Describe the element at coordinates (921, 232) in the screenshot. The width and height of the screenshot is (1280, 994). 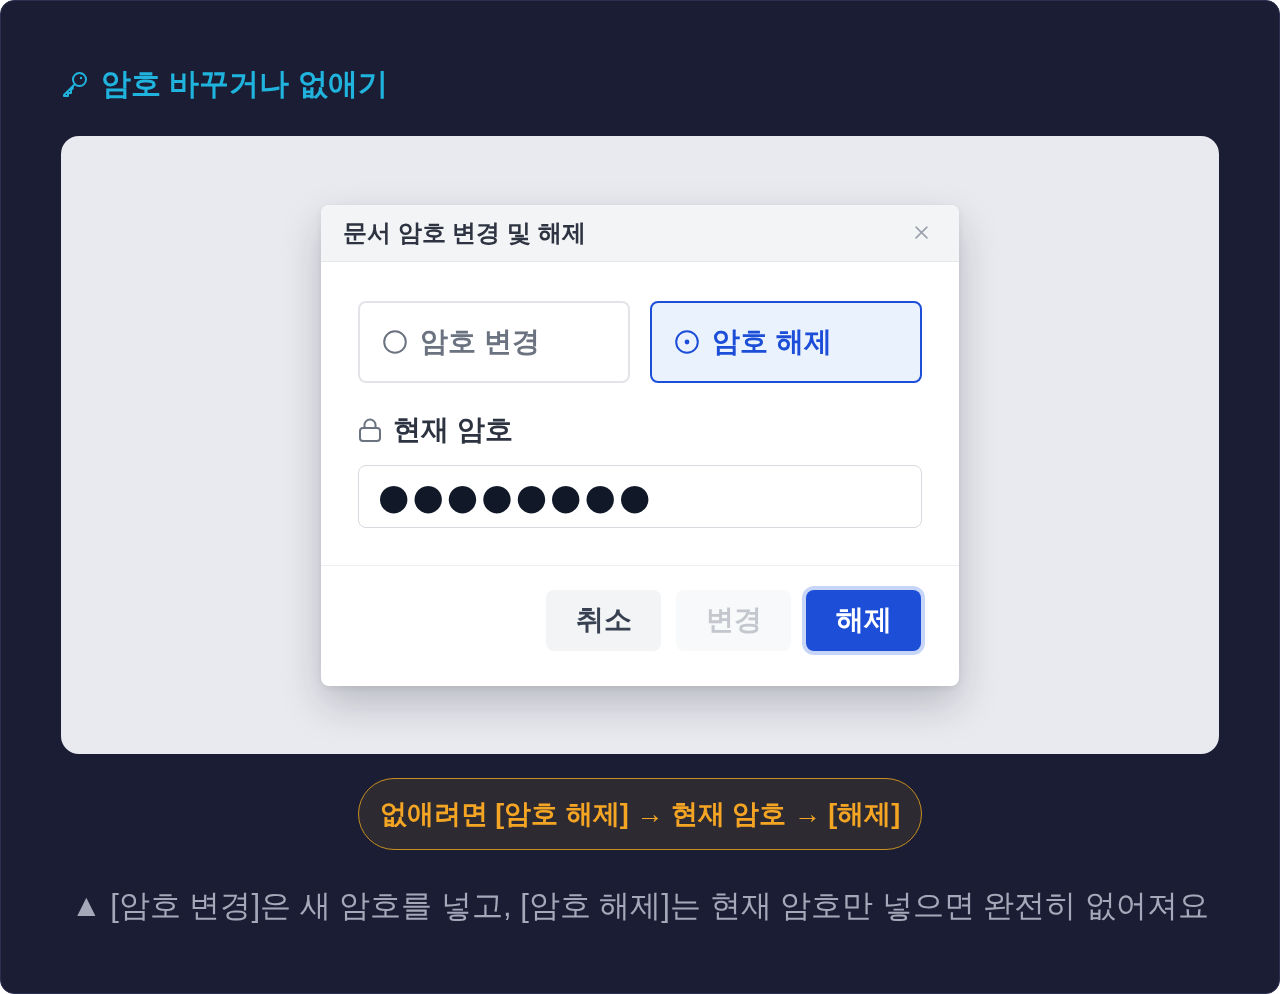
I see `close-icon` at that location.